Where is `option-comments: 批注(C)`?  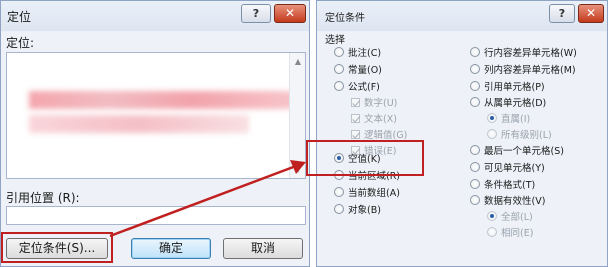 option-comments: 批注(C) is located at coordinates (357, 54).